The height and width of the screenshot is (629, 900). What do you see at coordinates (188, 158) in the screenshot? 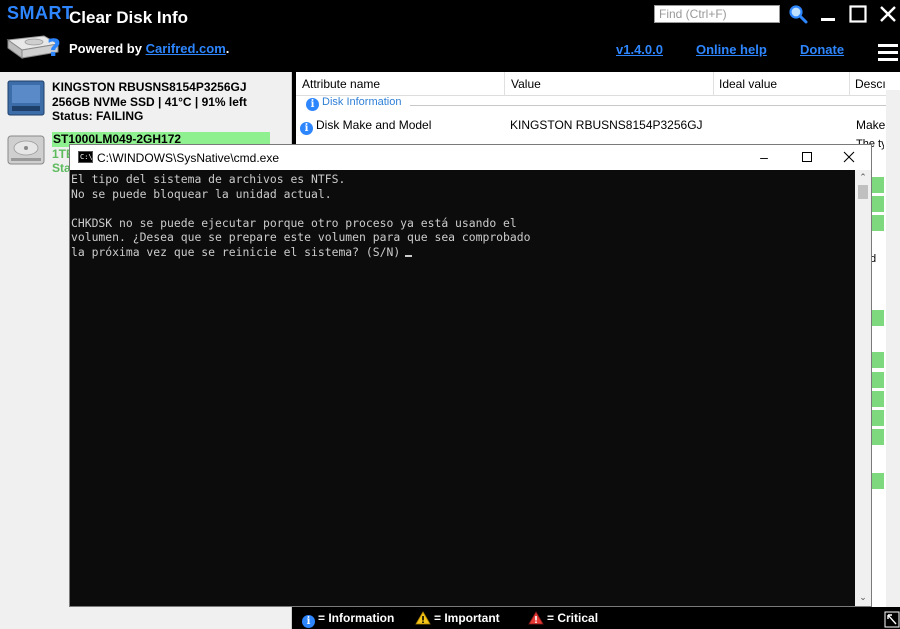
I see `cmd-title: C:\WINDOWS\SysNative\cmd.exe` at bounding box center [188, 158].